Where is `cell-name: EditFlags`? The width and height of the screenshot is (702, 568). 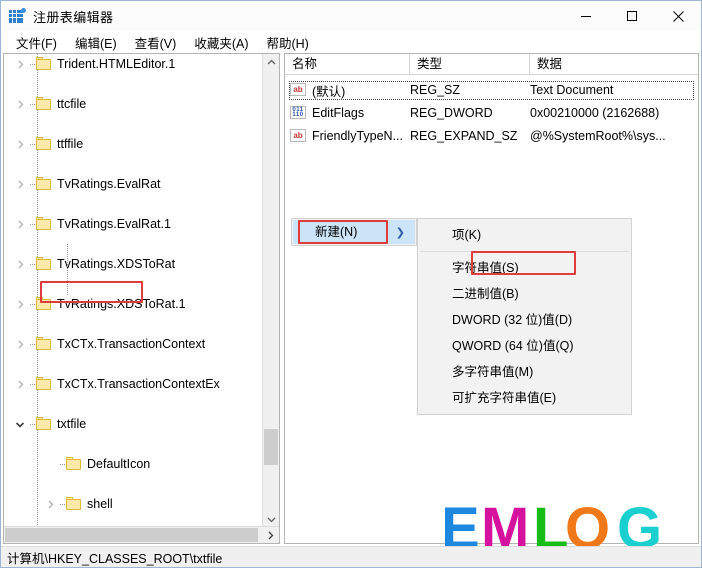 cell-name: EditFlags is located at coordinates (338, 113).